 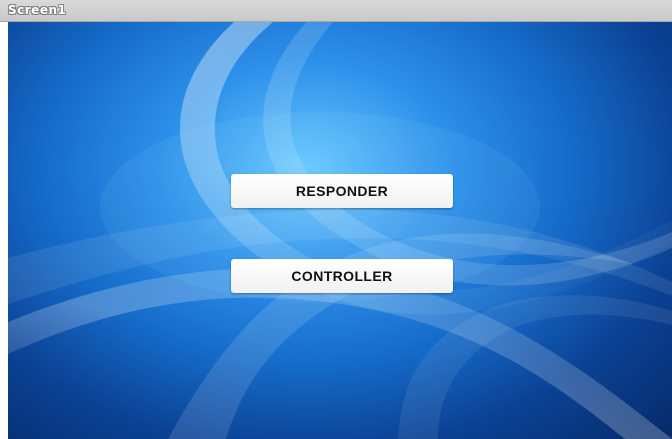 What do you see at coordinates (342, 191) in the screenshot?
I see `responder-button: RESPONDER` at bounding box center [342, 191].